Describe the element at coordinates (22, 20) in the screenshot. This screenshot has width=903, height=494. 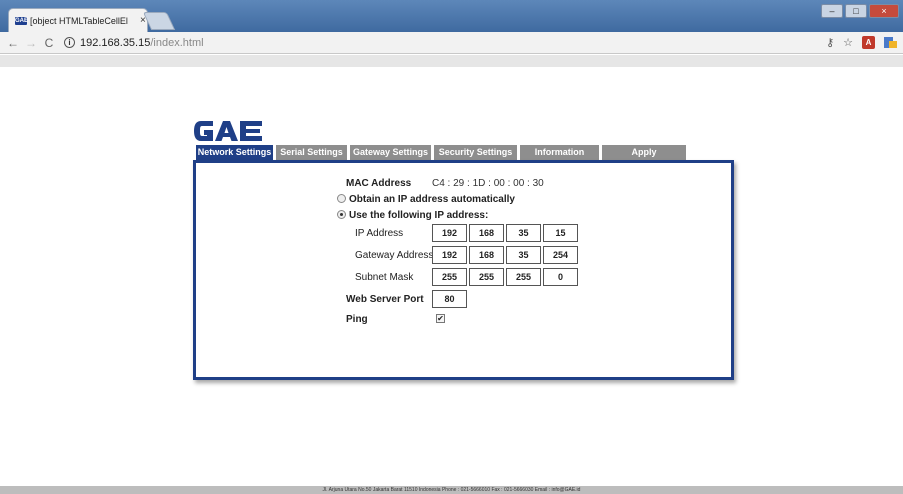
I see `gae-favicon-icon: GAE` at that location.